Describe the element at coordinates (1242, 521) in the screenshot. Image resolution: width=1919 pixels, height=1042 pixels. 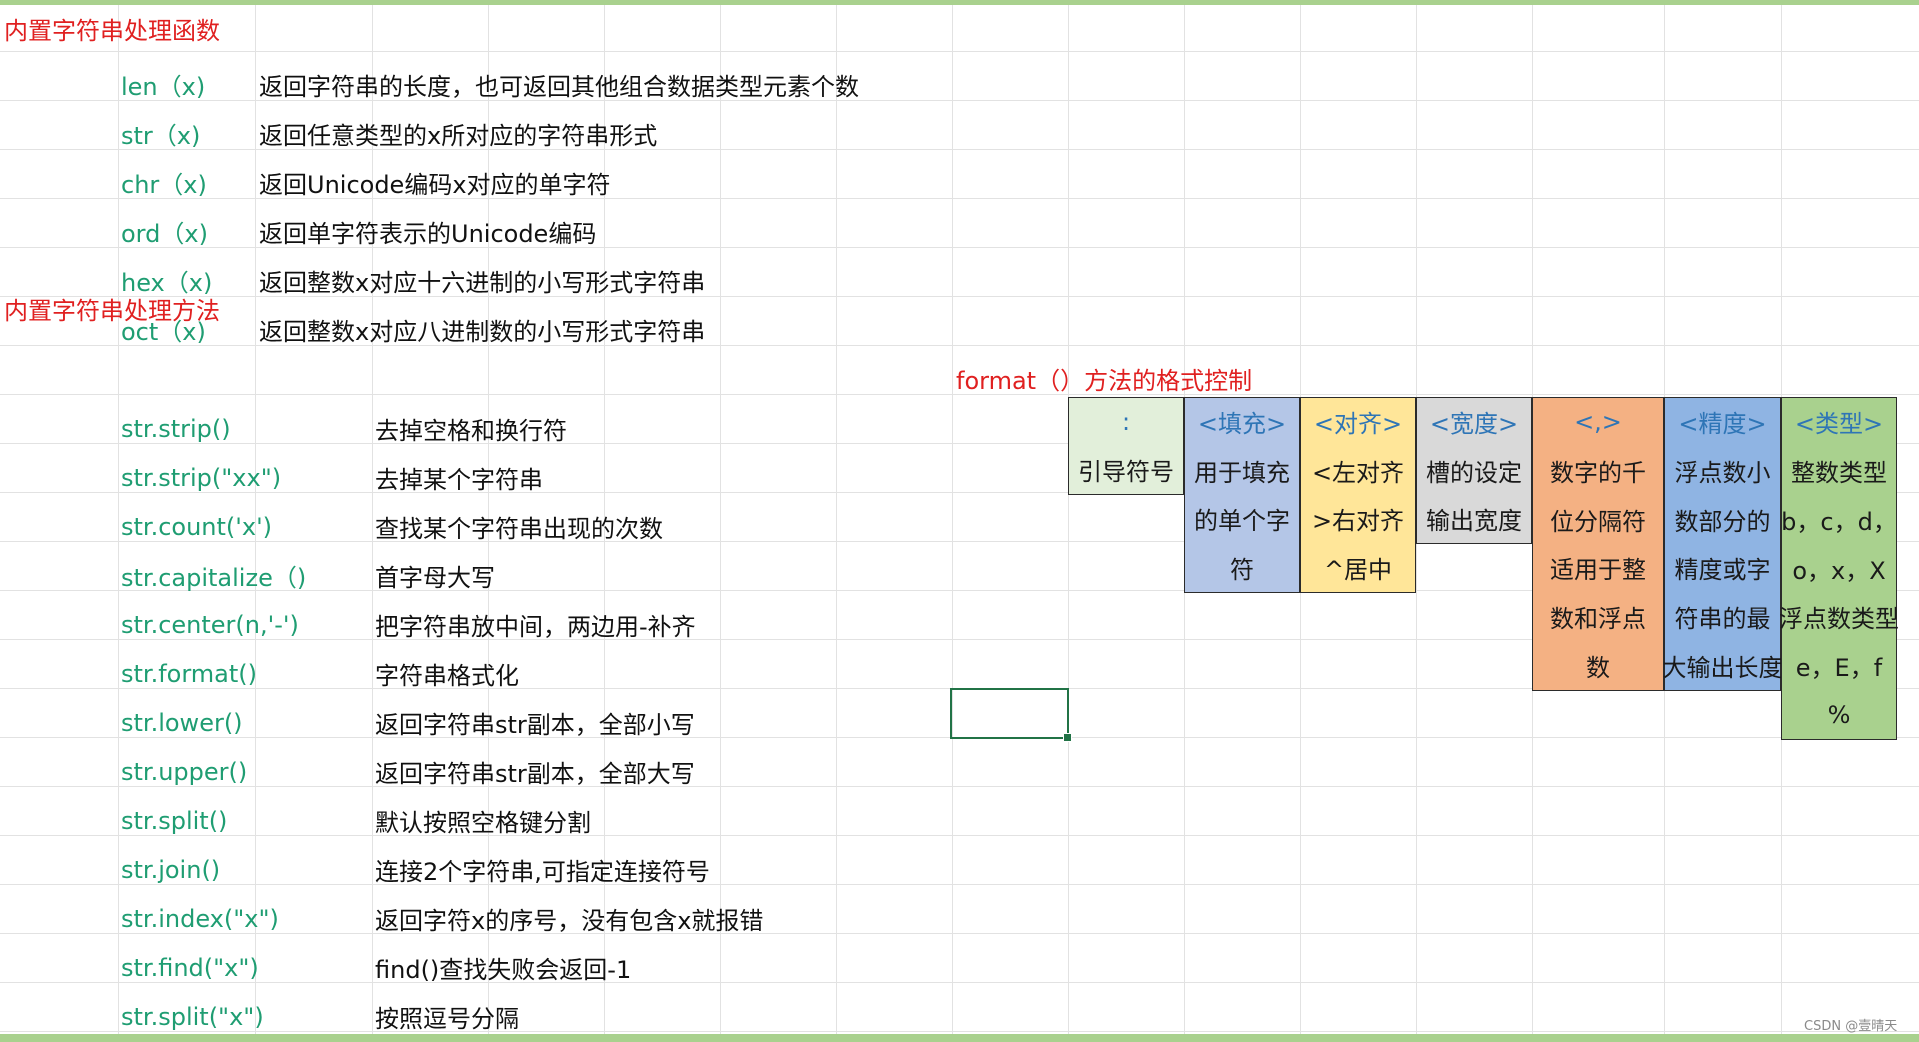
I see `format-spec-line: 的单个字` at that location.